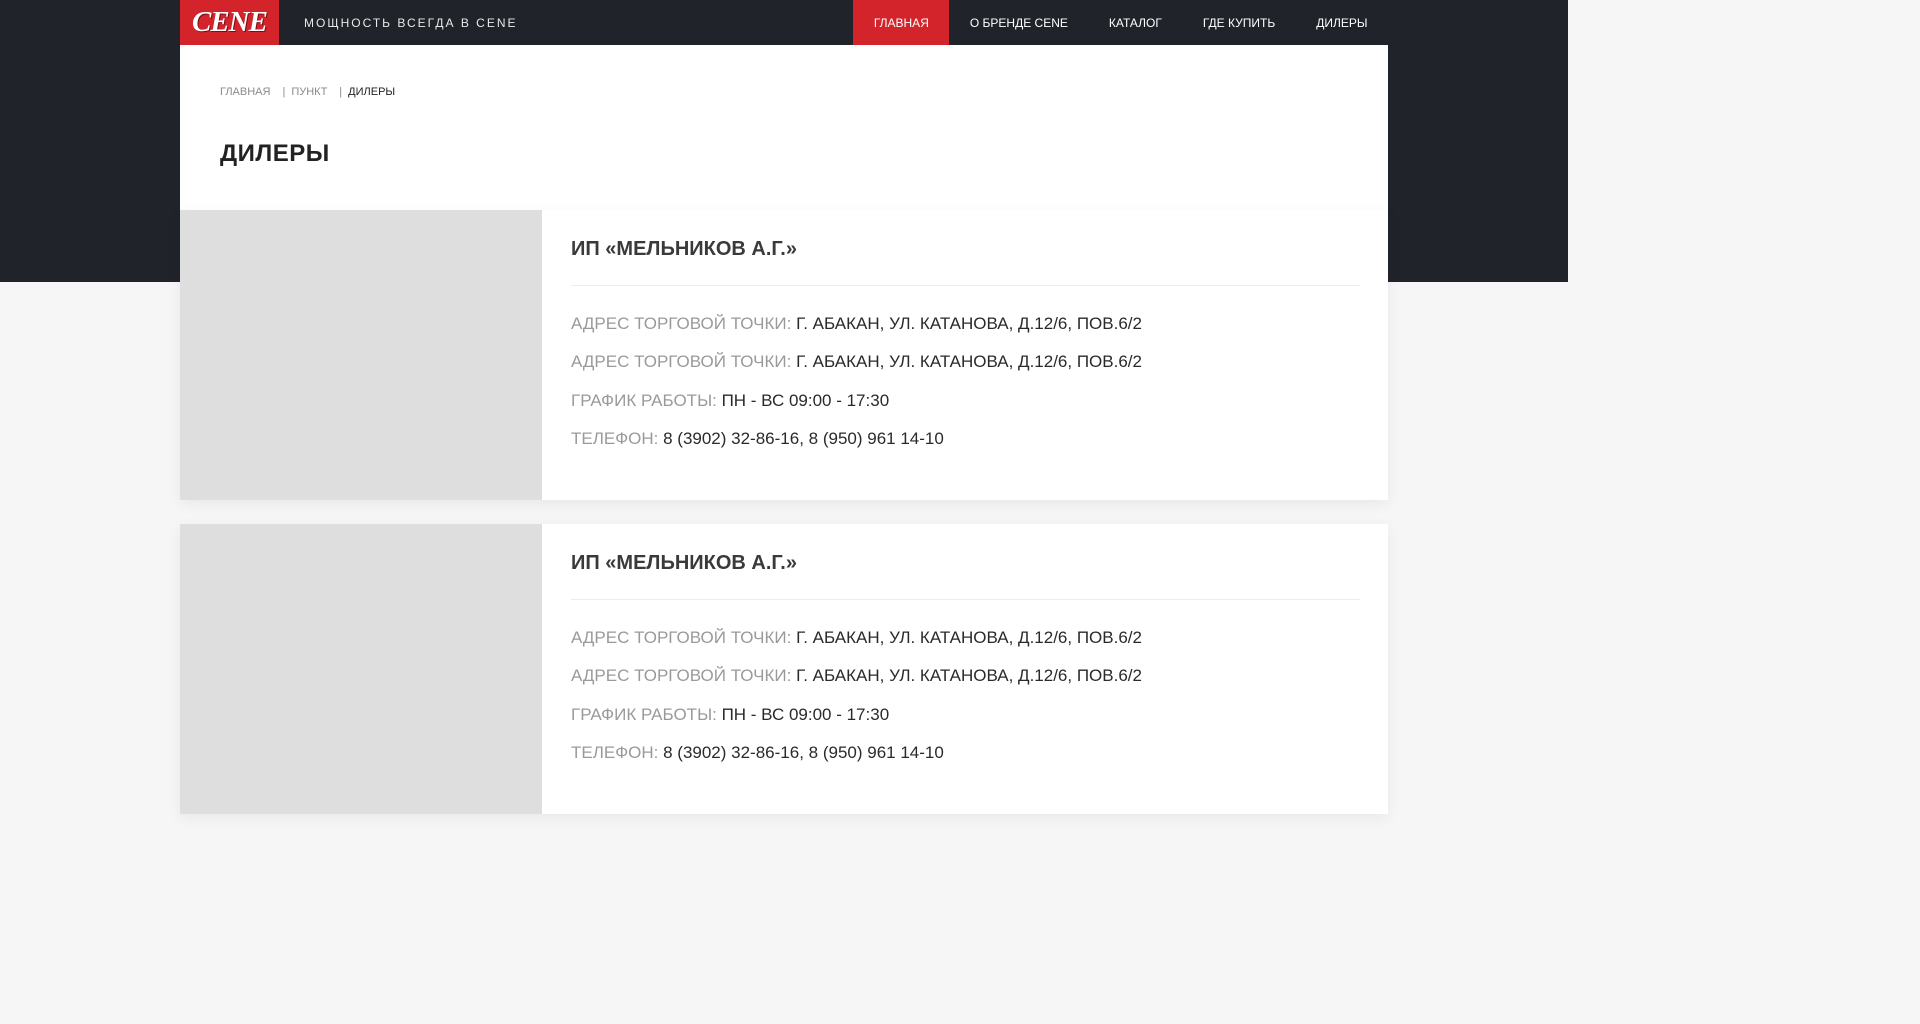 Image resolution: width=1920 pixels, height=1024 pixels. What do you see at coordinates (1135, 22) in the screenshot?
I see `menu-item-catalog: КАТАЛОГ` at bounding box center [1135, 22].